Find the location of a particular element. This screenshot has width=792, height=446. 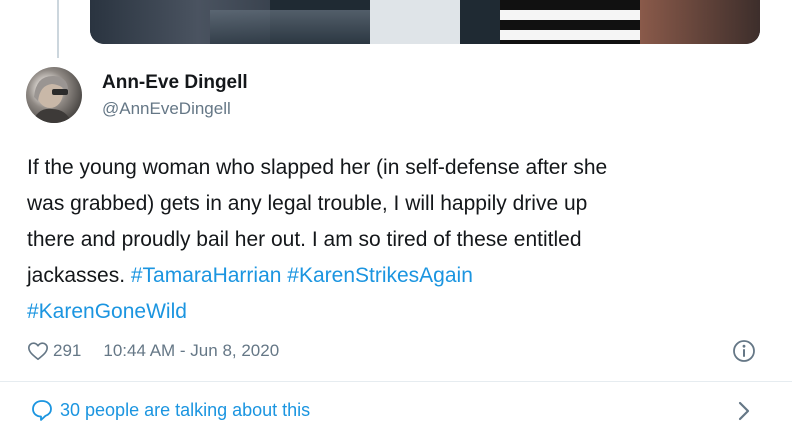

conversation-link: 30 people are talking about this is located at coordinates (170, 410).